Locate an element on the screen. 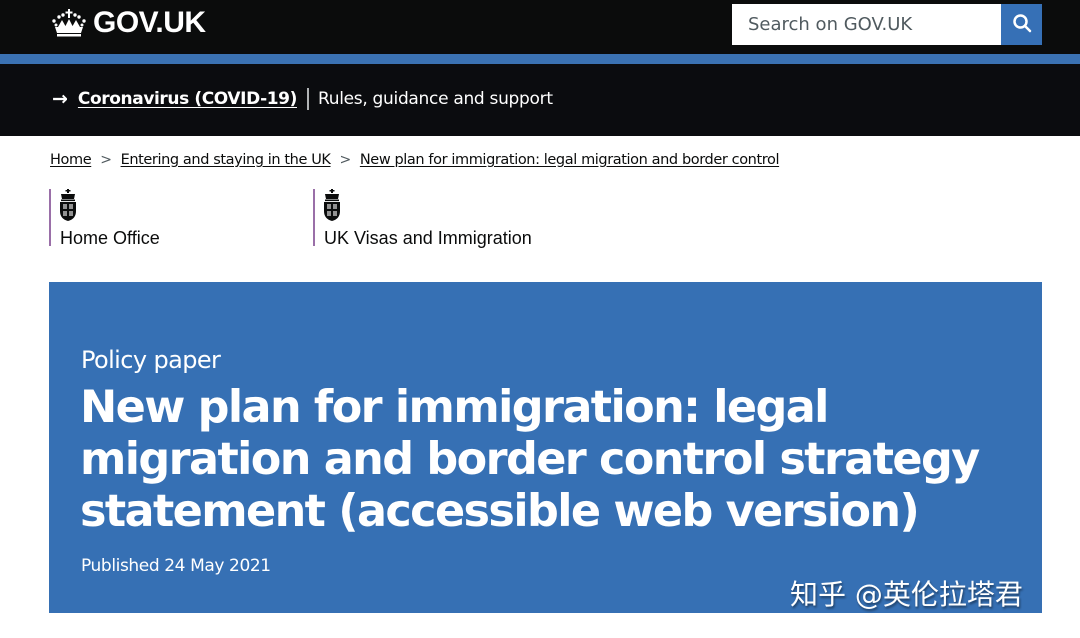  site-search is located at coordinates (887, 24).